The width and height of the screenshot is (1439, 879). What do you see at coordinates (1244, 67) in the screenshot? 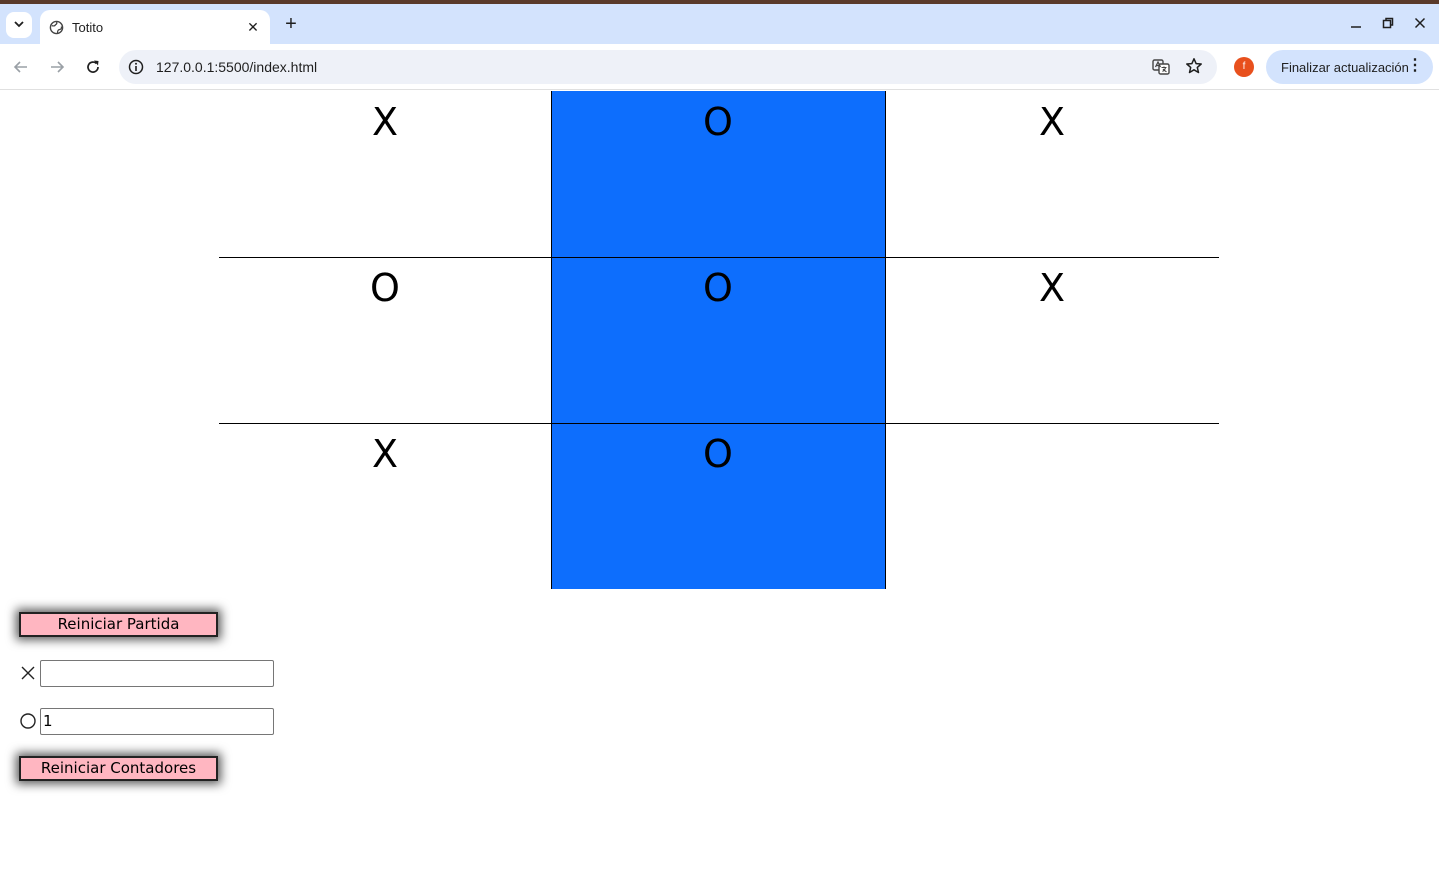
I see `profile-avatar: f` at bounding box center [1244, 67].